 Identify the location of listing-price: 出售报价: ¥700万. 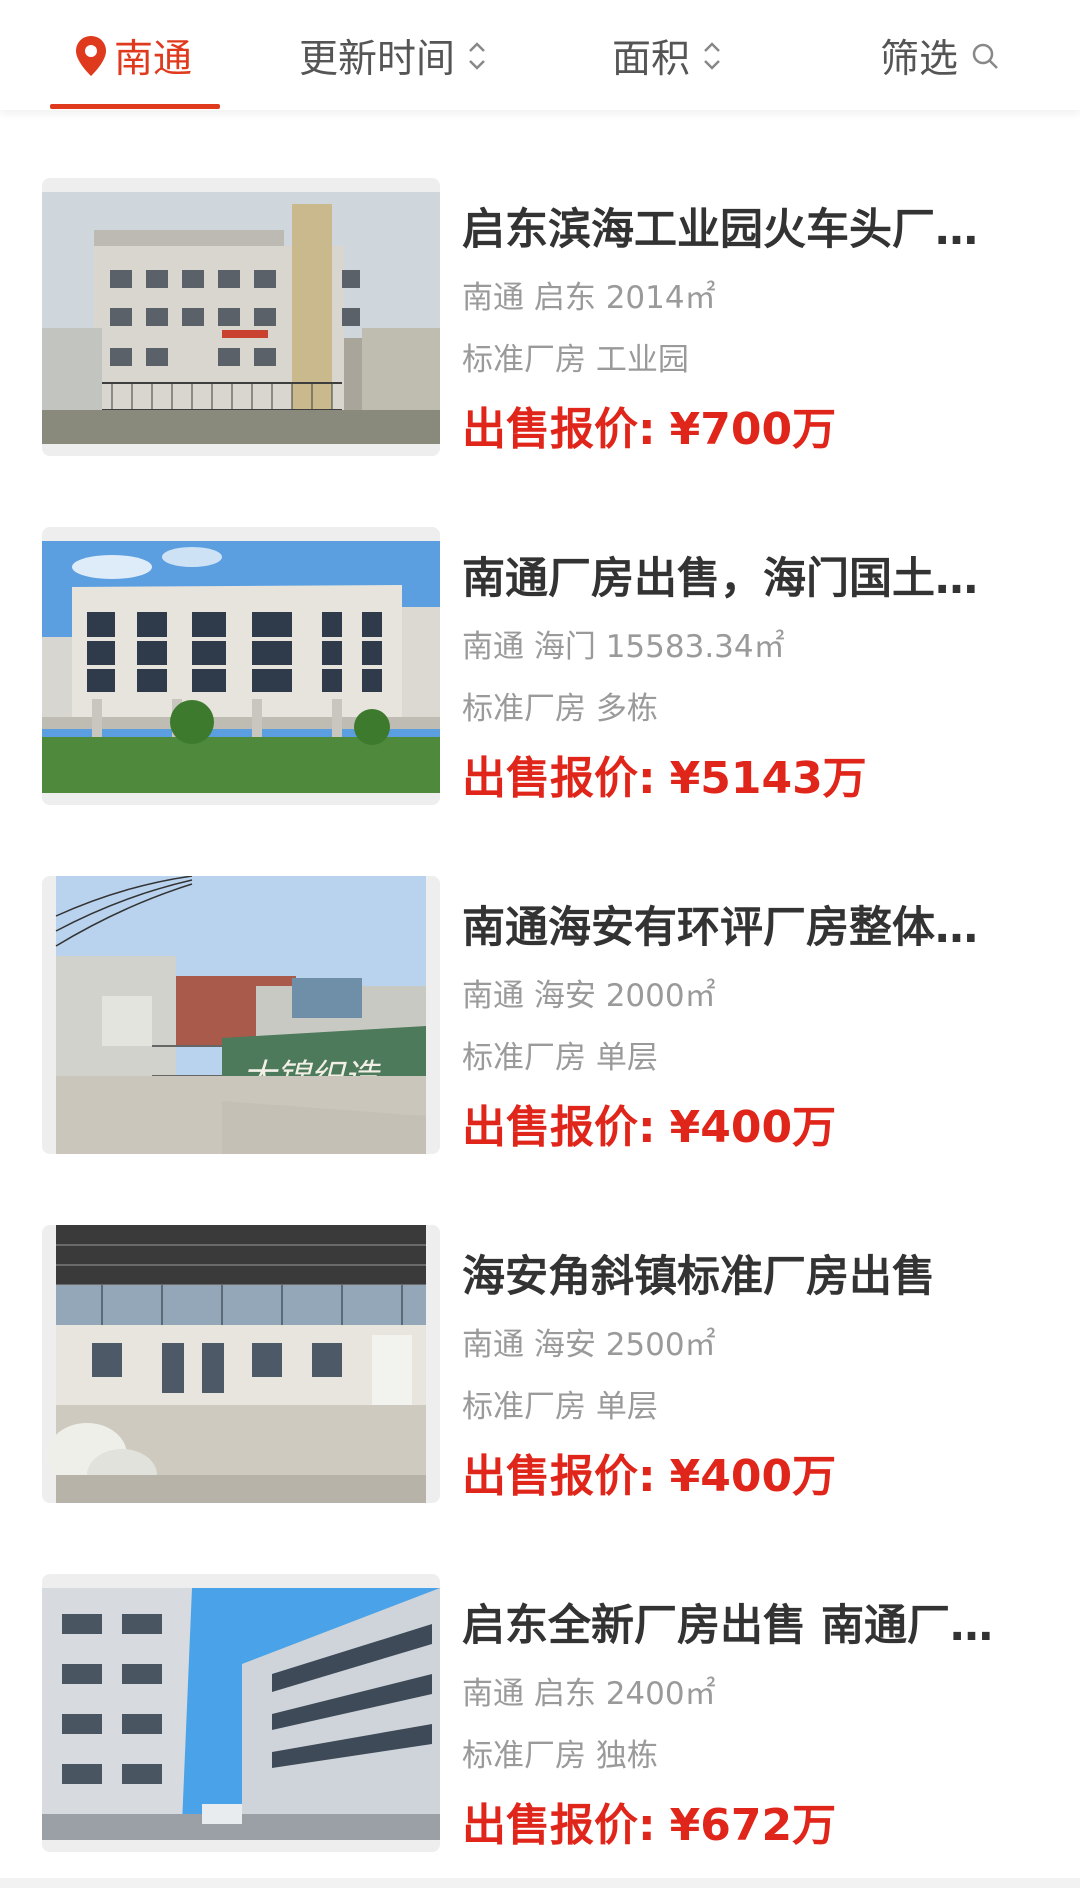
(649, 430).